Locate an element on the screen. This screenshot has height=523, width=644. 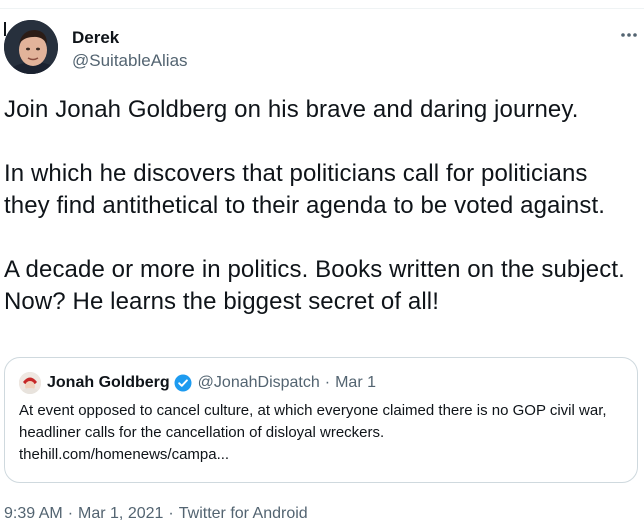
tweet-metadata: 9:39 AM · Mar 1, 2021 · Twitter for Android is located at coordinates (156, 514).